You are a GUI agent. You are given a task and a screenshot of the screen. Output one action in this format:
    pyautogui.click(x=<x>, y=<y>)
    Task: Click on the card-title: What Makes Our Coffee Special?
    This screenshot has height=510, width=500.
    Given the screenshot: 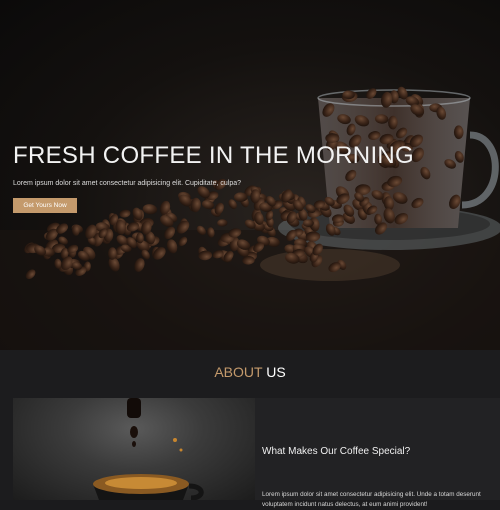 What is the action you would take?
    pyautogui.click(x=336, y=451)
    